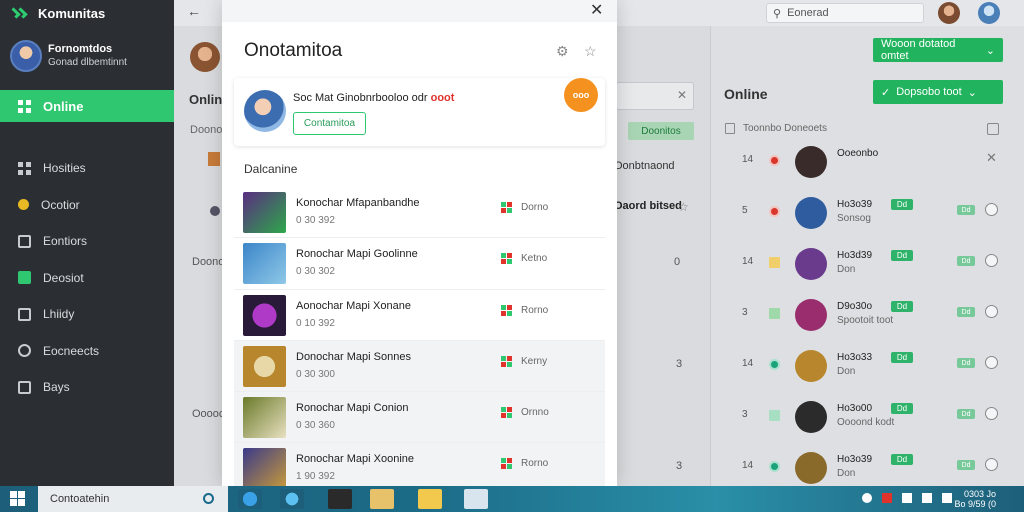  What do you see at coordinates (972, 92) in the screenshot?
I see `chevron-down-icon: ⌄` at bounding box center [972, 92].